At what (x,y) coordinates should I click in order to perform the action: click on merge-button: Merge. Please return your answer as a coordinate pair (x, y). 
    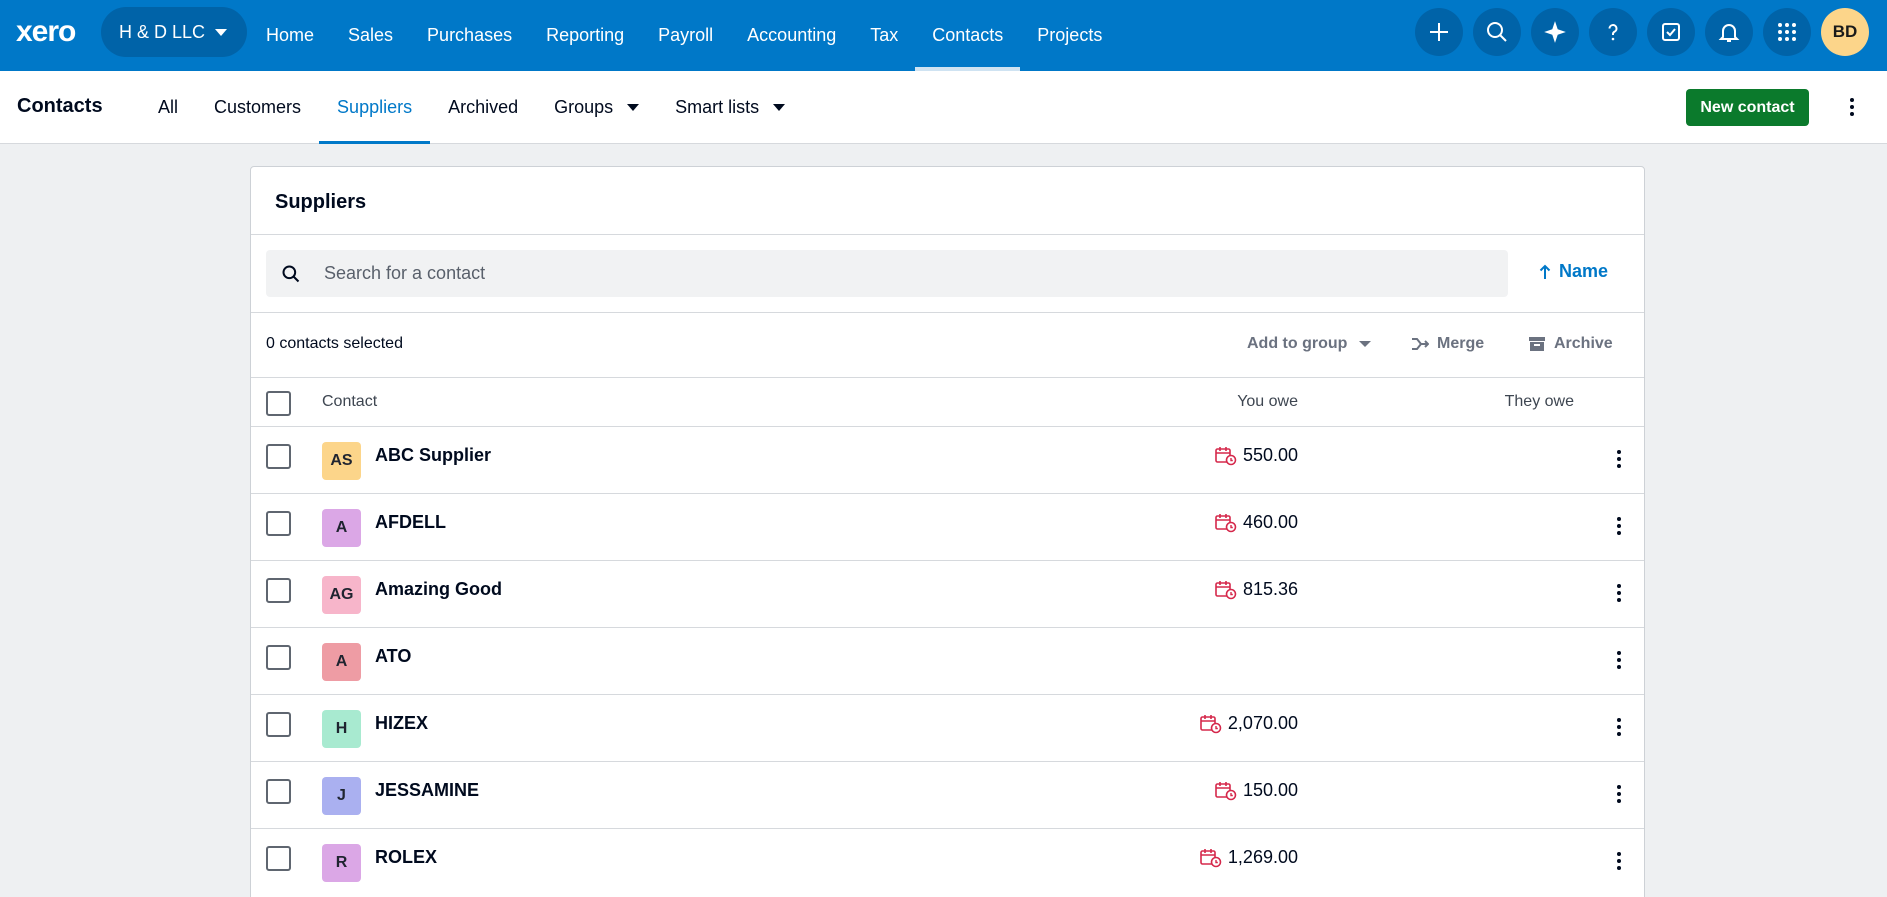
    Looking at the image, I should click on (1447, 344).